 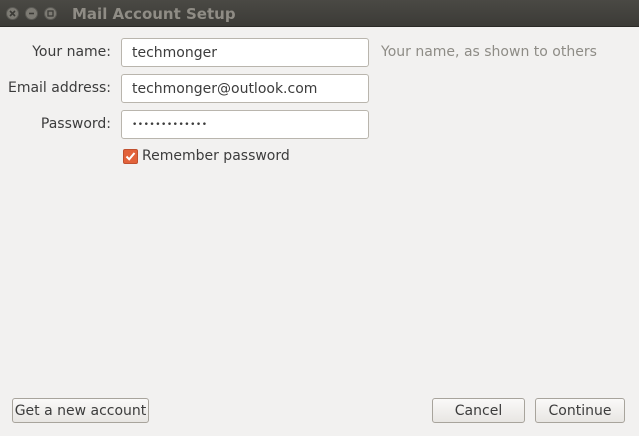 What do you see at coordinates (319, 13) in the screenshot?
I see `title-bar: Mail Account Setup` at bounding box center [319, 13].